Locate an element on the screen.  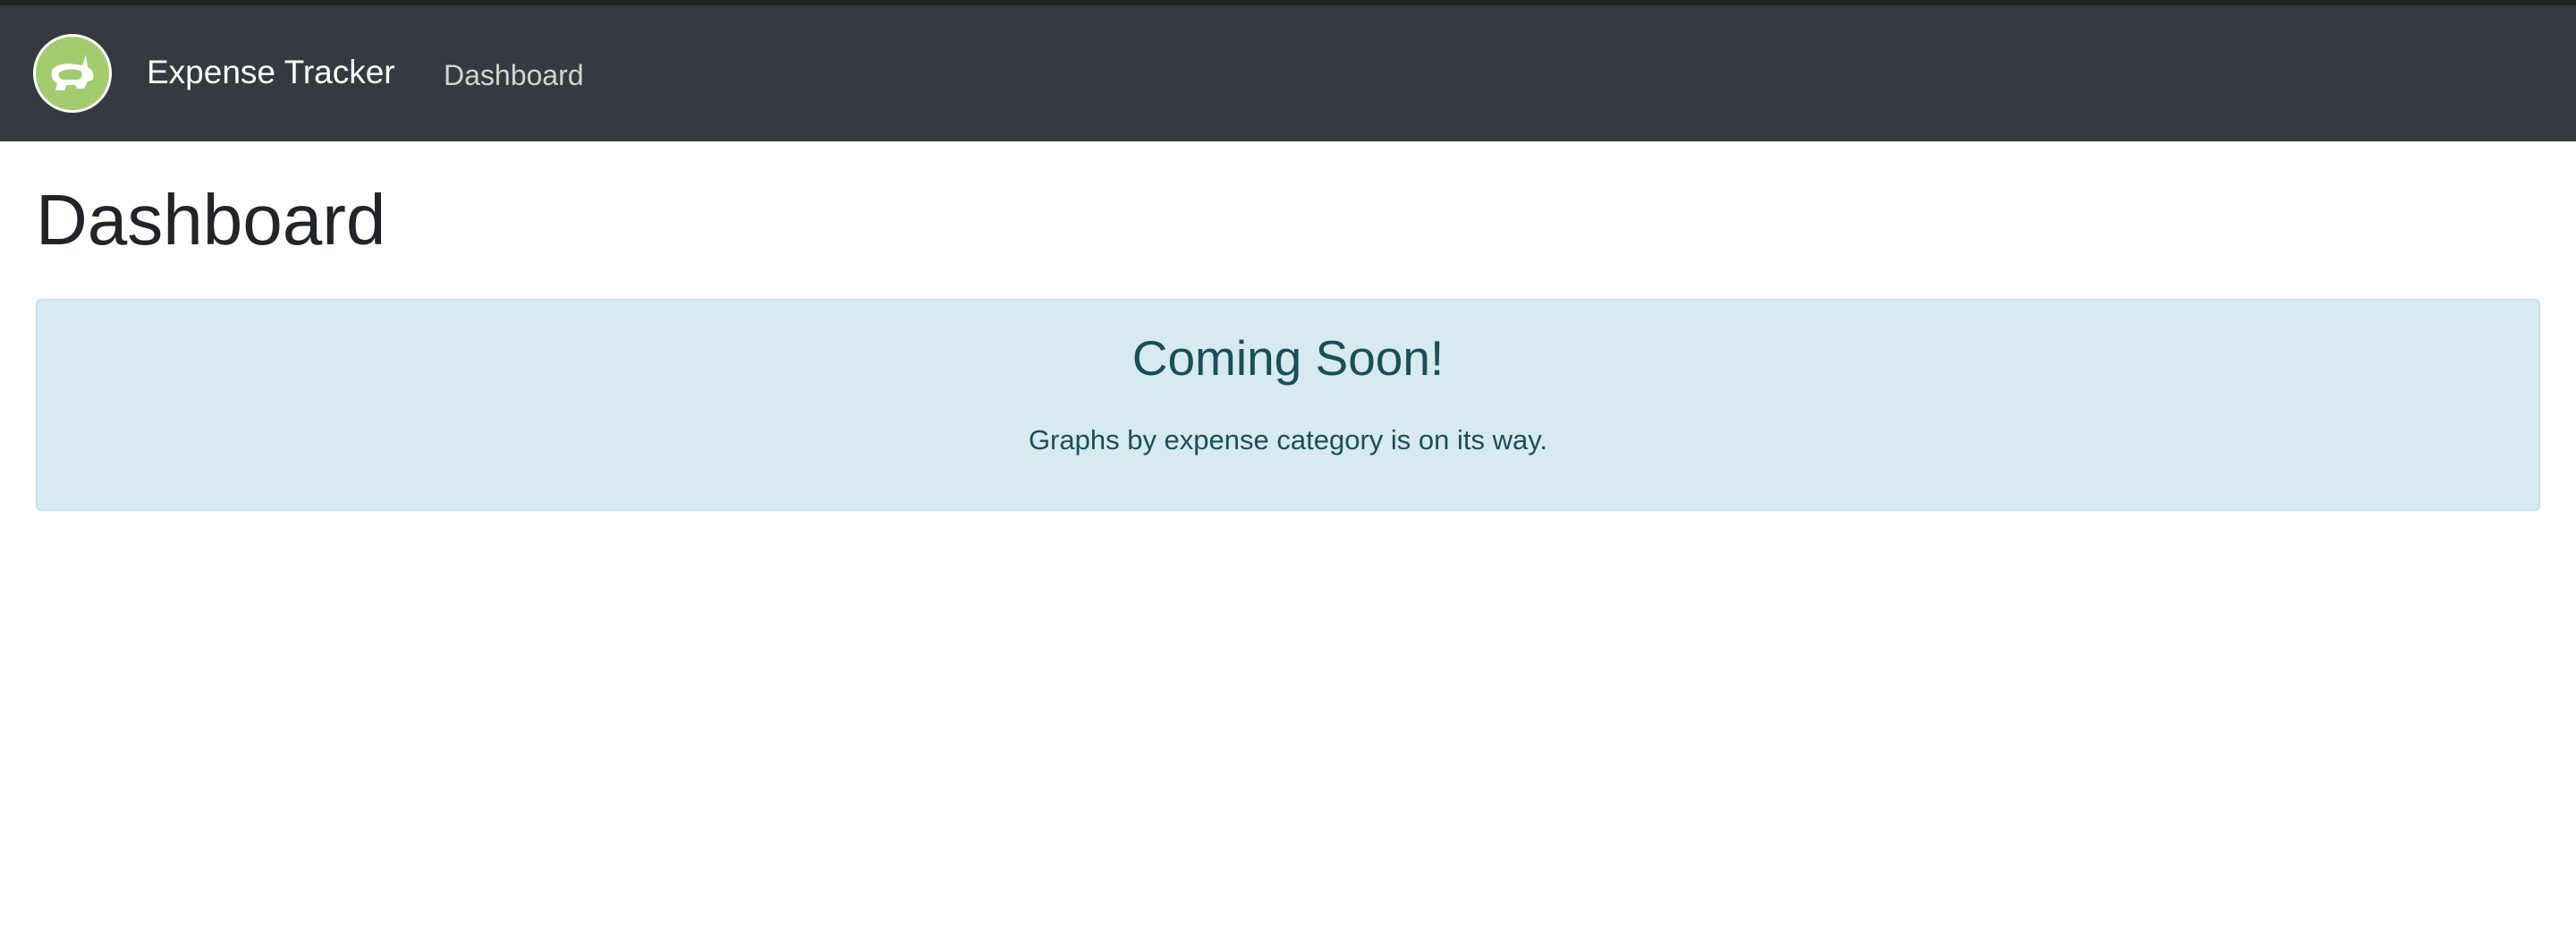
brand-title: Expense Tracker is located at coordinates (271, 72).